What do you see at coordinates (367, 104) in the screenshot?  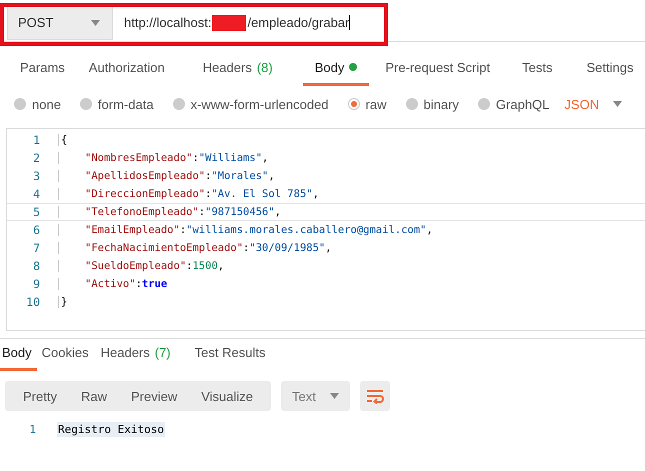 I see `radio-option: raw` at bounding box center [367, 104].